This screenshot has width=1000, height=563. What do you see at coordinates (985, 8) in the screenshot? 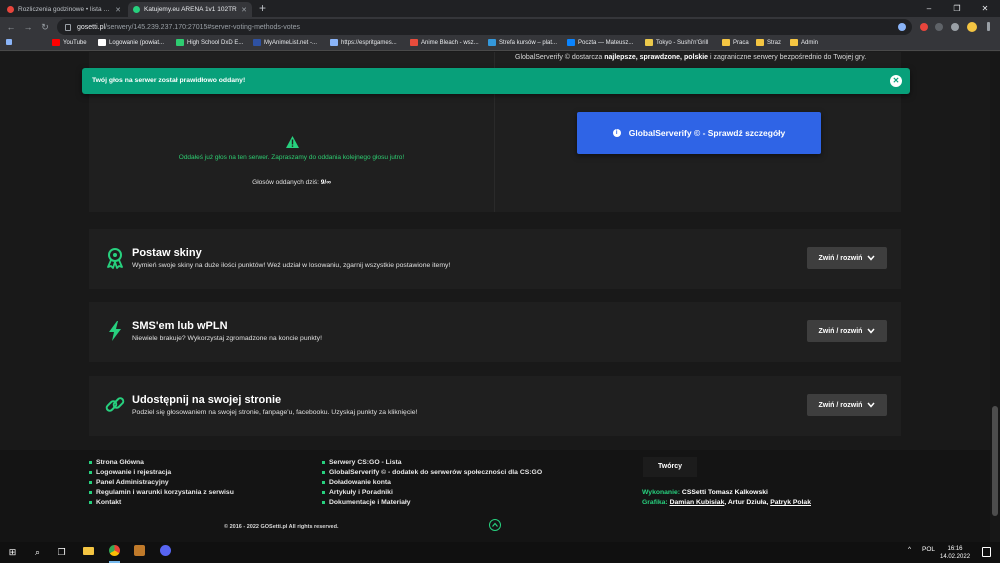
I see `close-window-button: ✕` at bounding box center [985, 8].